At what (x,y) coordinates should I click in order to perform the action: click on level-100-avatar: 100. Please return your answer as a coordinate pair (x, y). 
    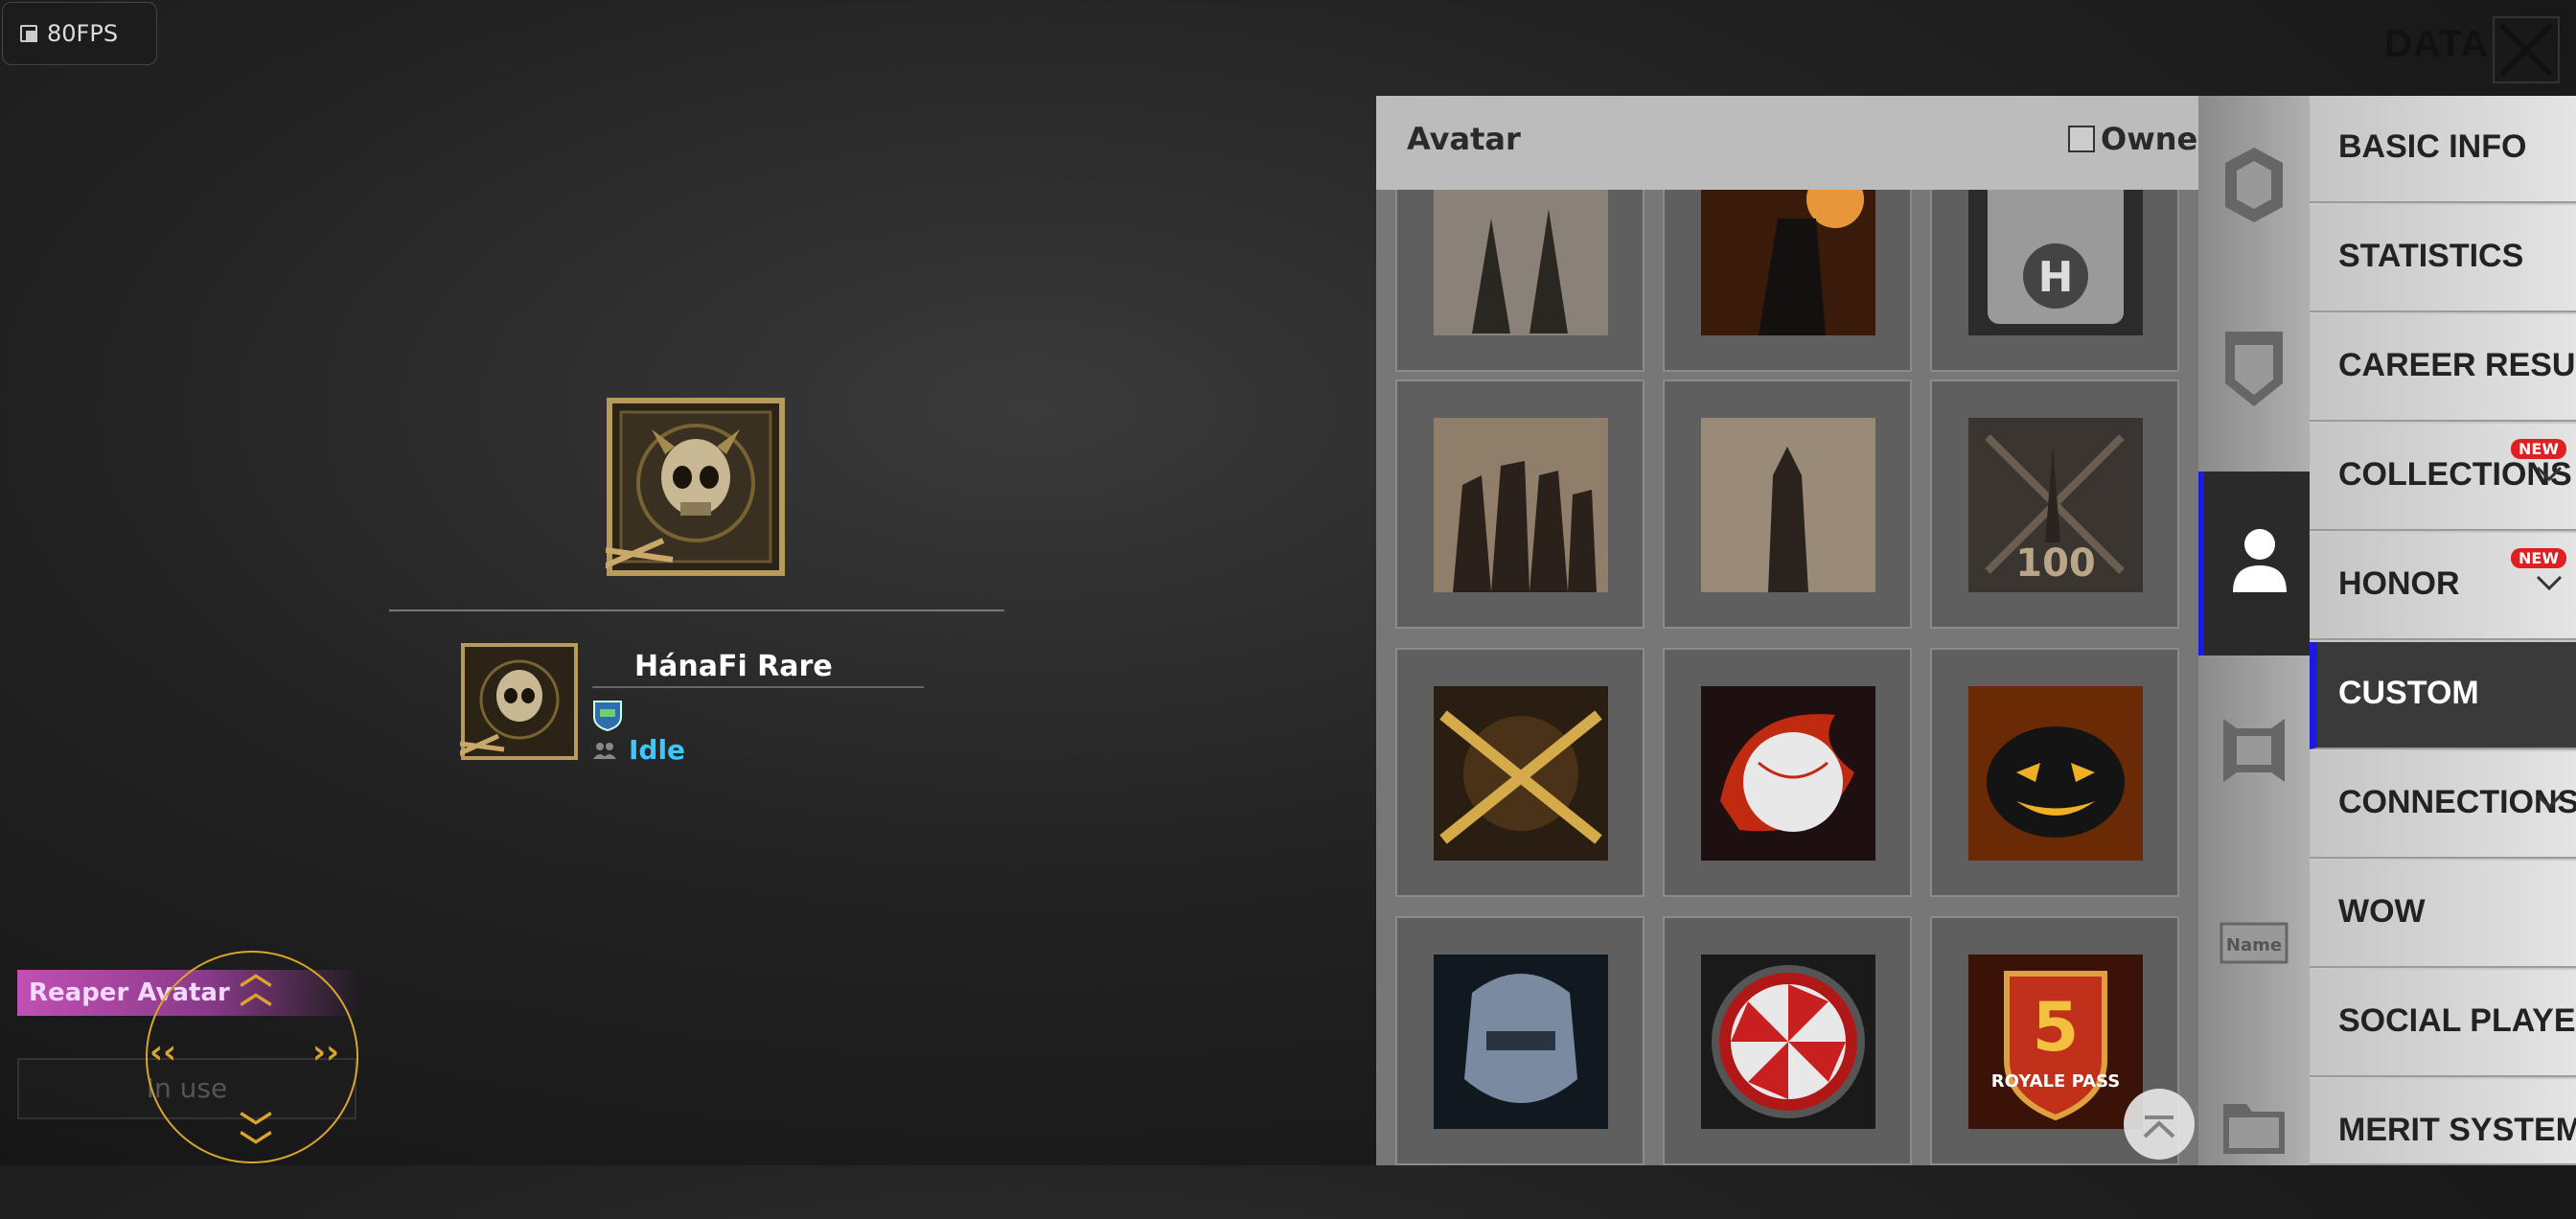
    Looking at the image, I should click on (2055, 505).